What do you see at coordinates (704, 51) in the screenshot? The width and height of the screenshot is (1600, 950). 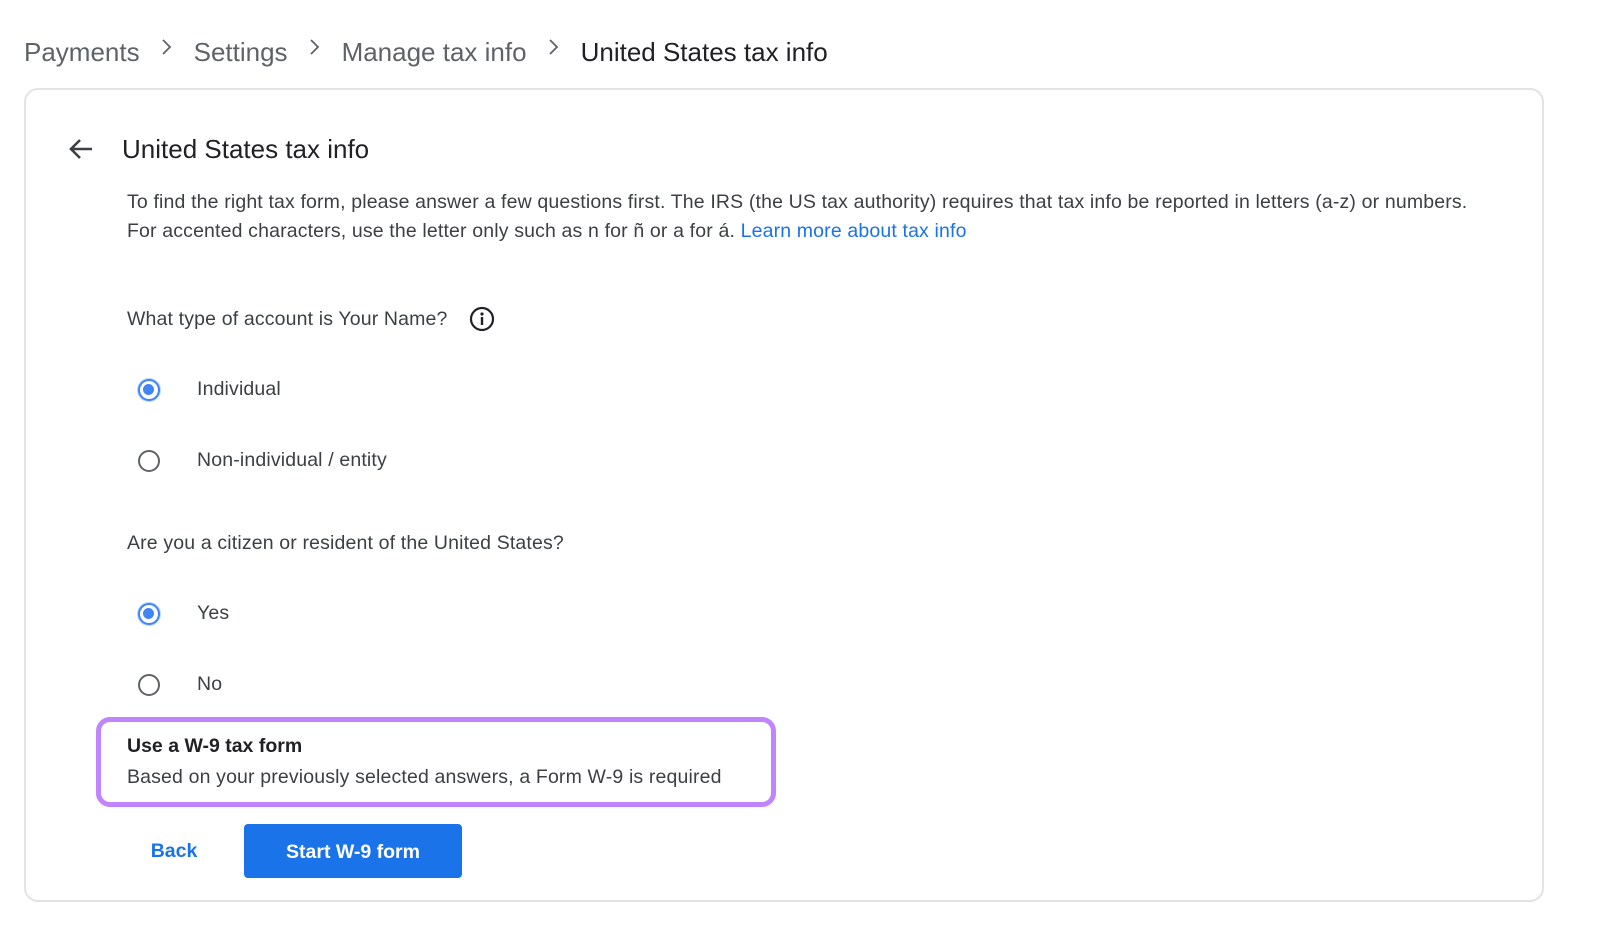 I see `breadcrumb-current: United States tax info` at bounding box center [704, 51].